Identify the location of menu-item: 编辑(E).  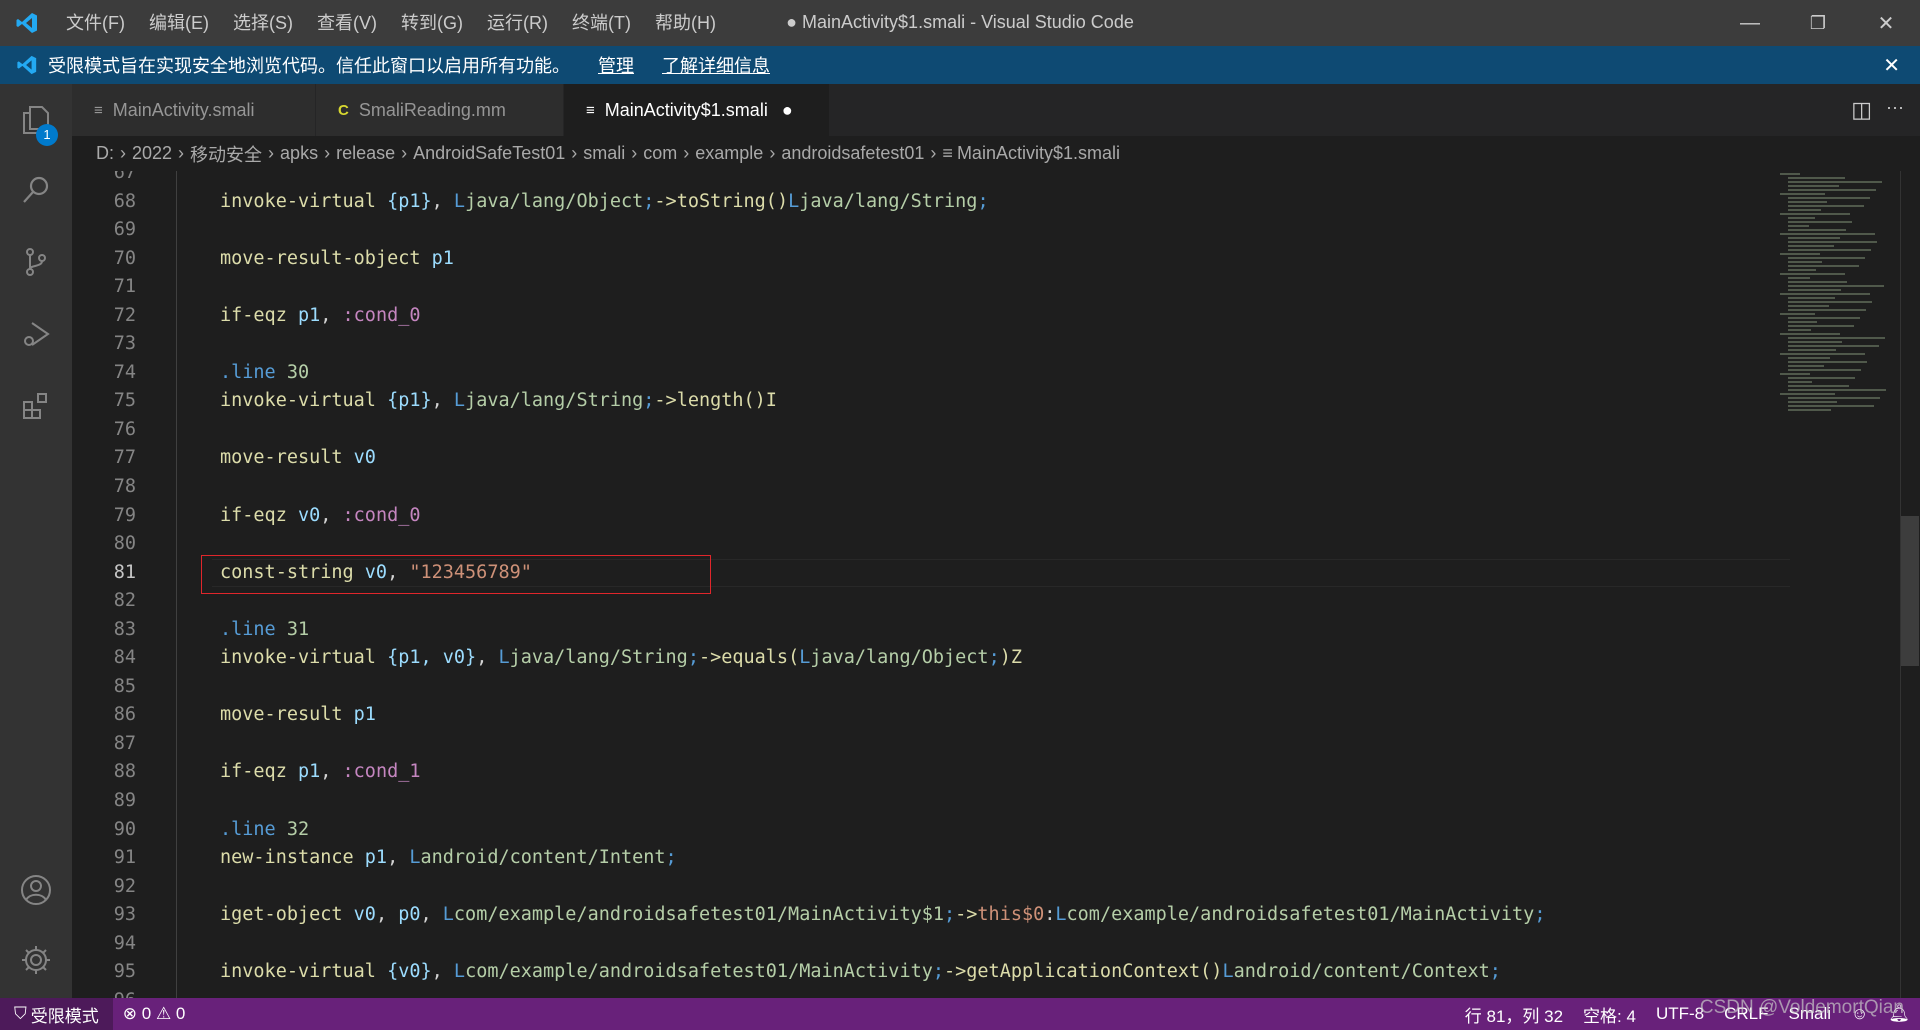
(179, 23).